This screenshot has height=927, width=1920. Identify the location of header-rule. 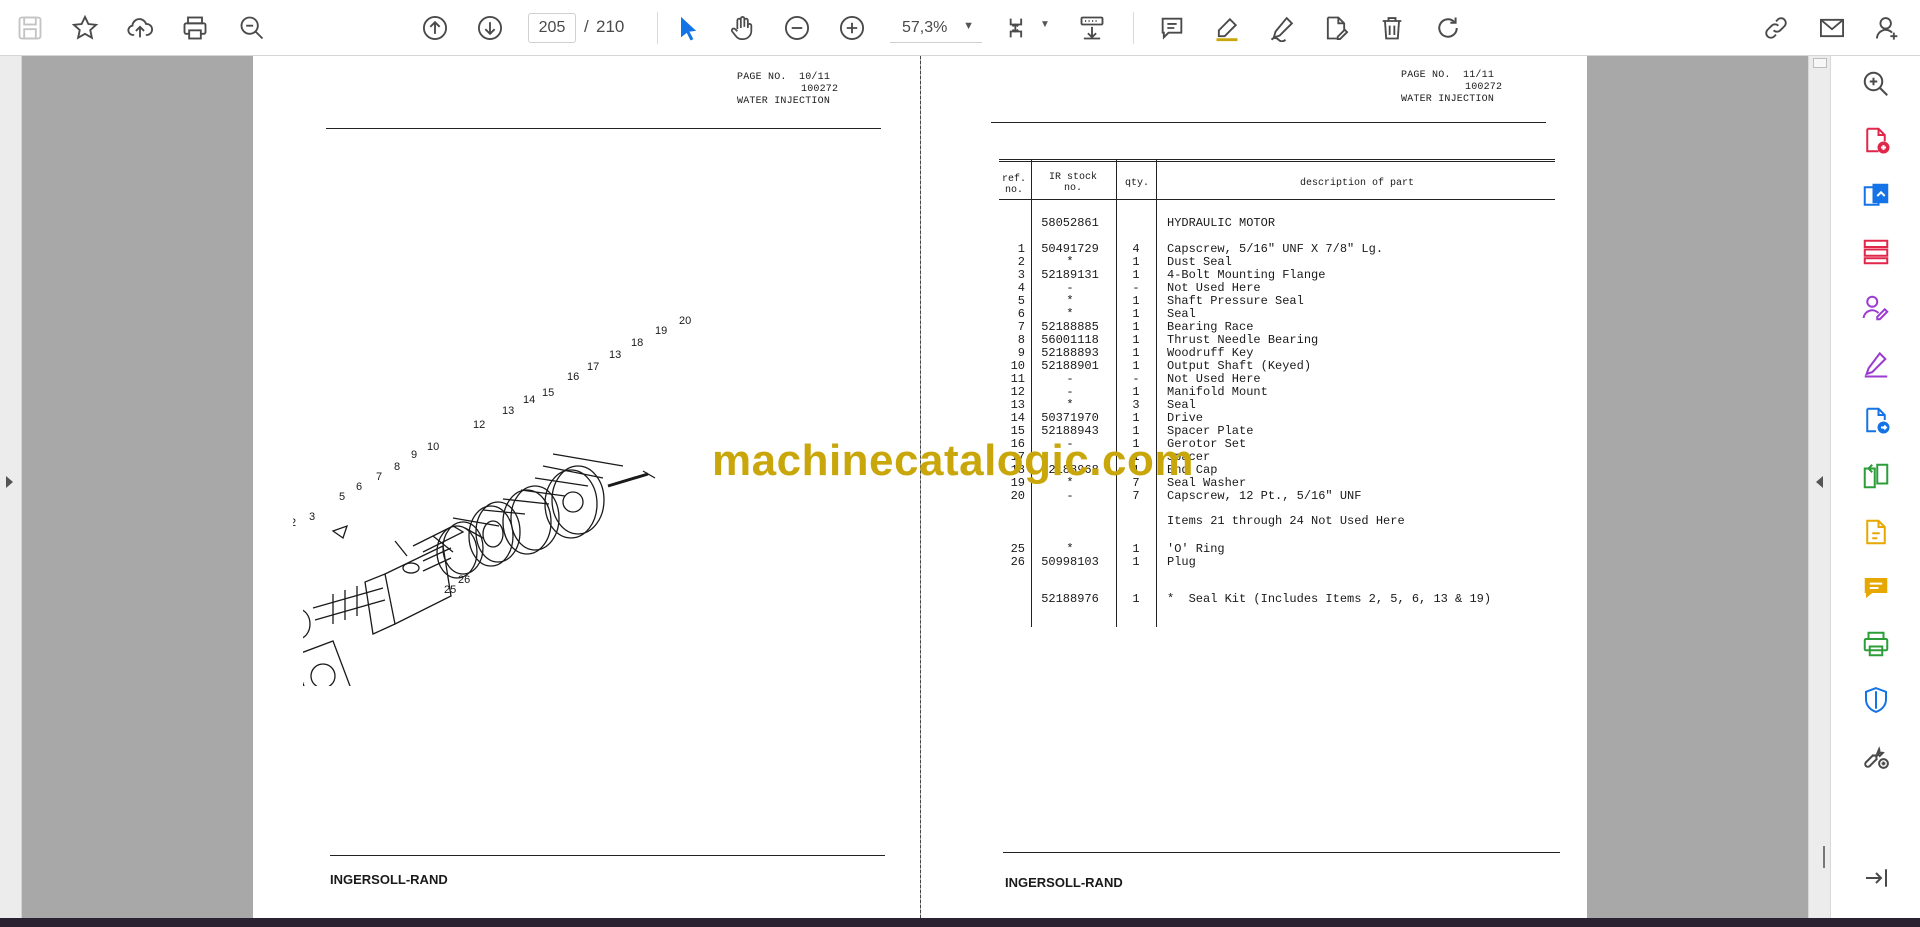
(603, 128).